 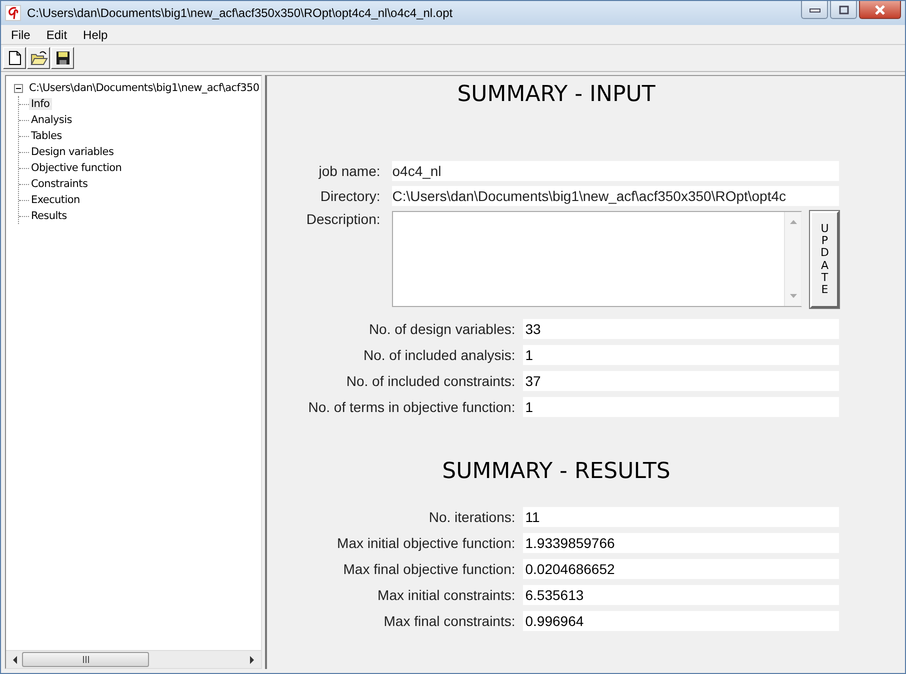 I want to click on page-icon, so click(x=15, y=58).